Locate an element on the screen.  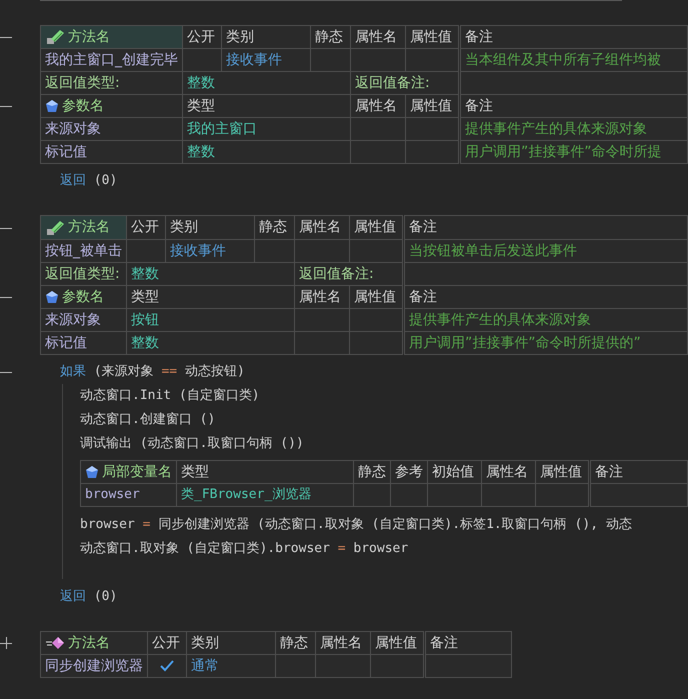
diamond-icon is located at coordinates (55, 643).